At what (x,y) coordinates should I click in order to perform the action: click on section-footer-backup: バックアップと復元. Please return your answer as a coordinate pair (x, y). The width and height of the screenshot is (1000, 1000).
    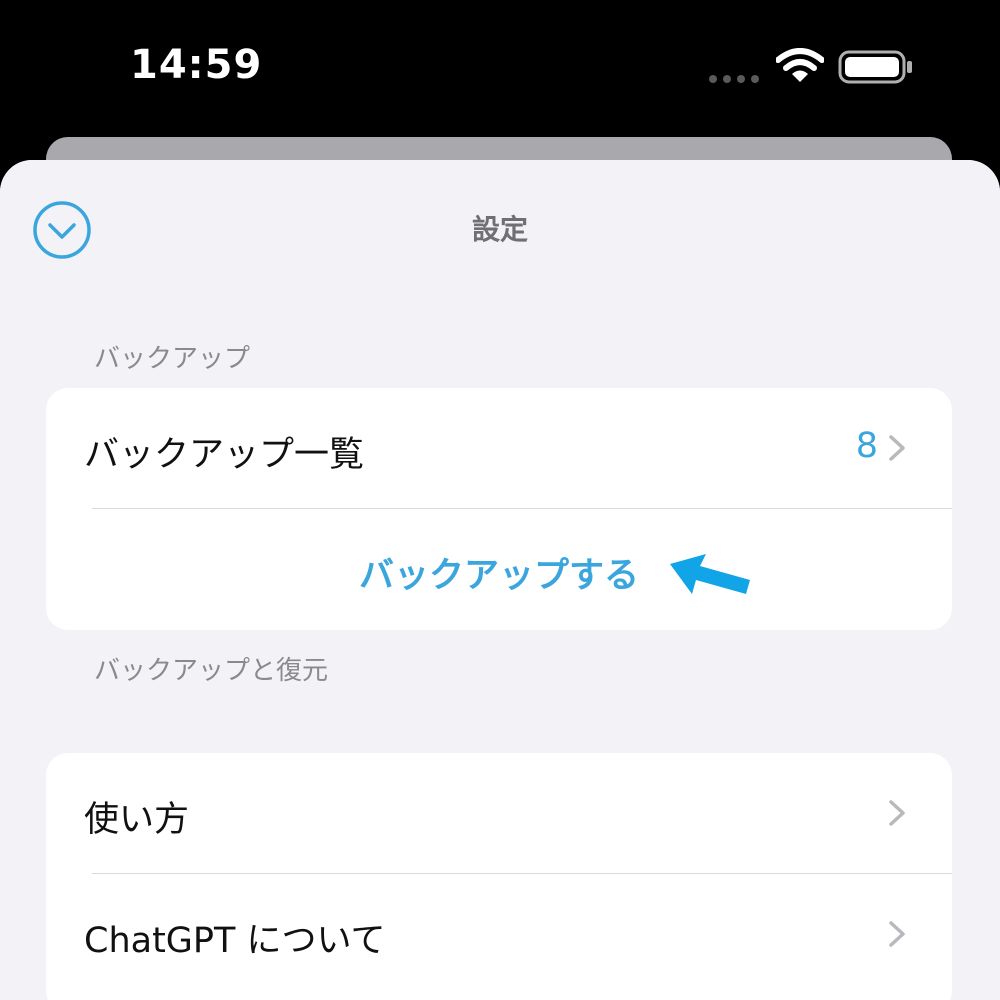
    Looking at the image, I should click on (211, 671).